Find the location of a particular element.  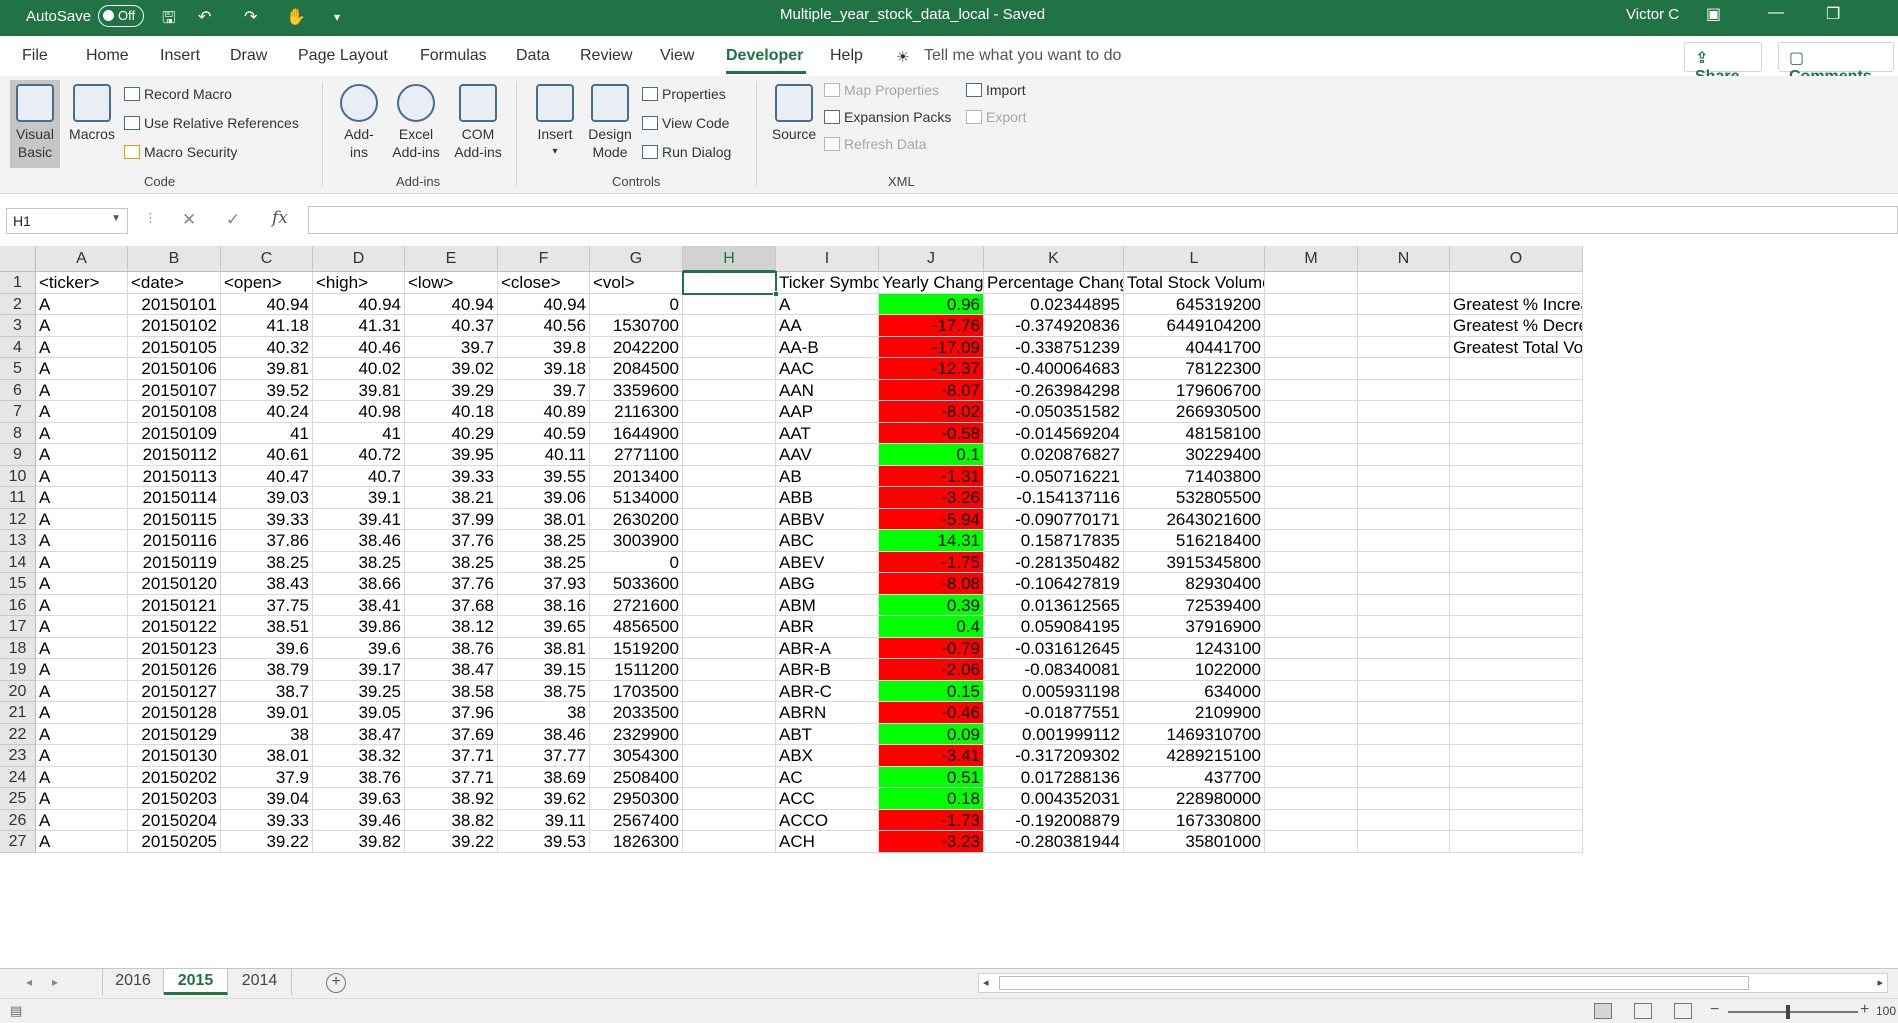

cell-g25: 2950300 is located at coordinates (636, 799).